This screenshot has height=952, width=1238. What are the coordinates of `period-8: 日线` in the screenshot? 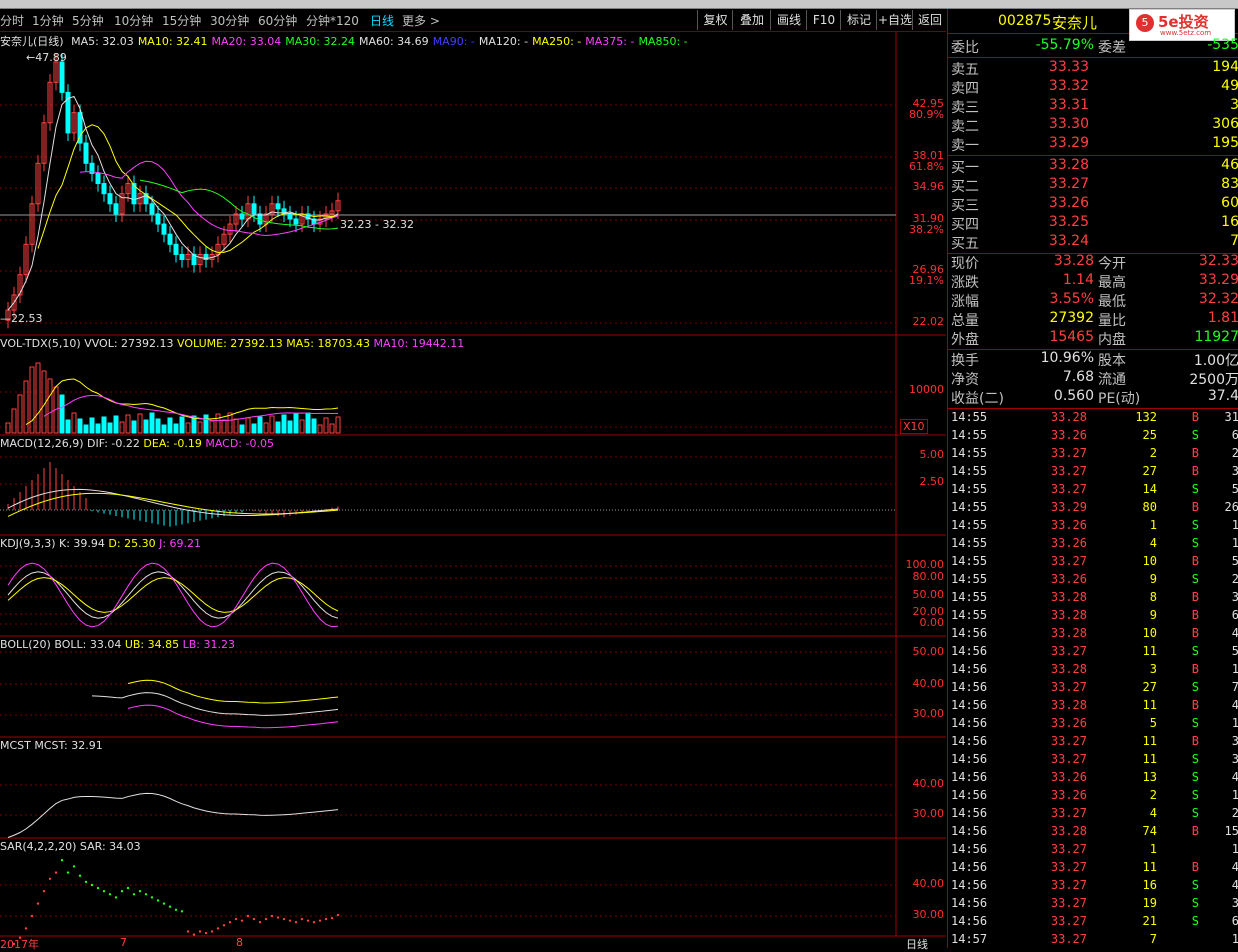 It's located at (382, 20).